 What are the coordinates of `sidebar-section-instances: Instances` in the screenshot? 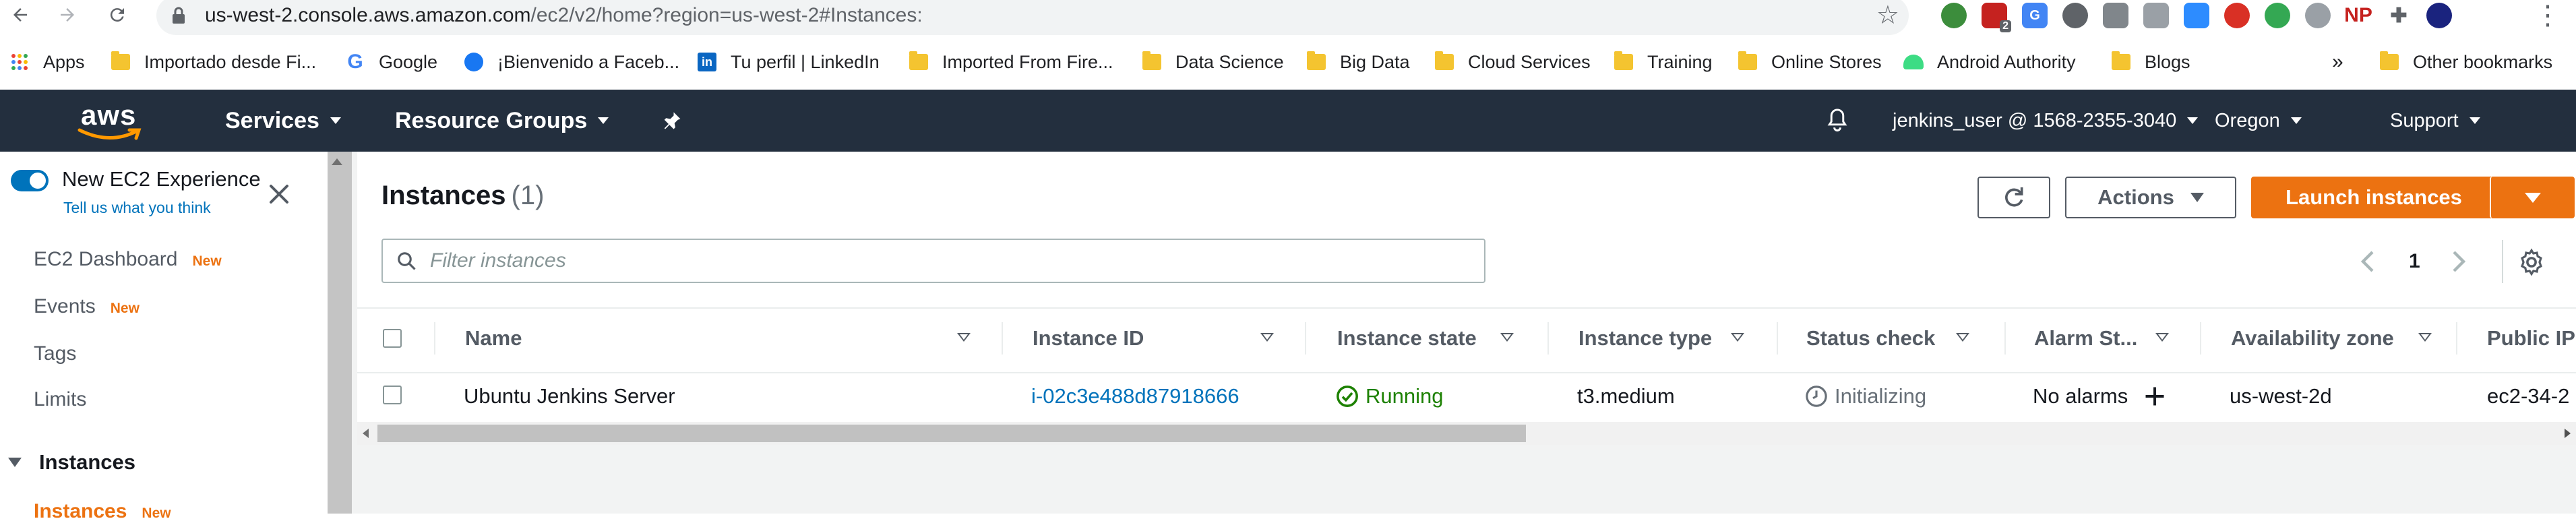 It's located at (71, 462).